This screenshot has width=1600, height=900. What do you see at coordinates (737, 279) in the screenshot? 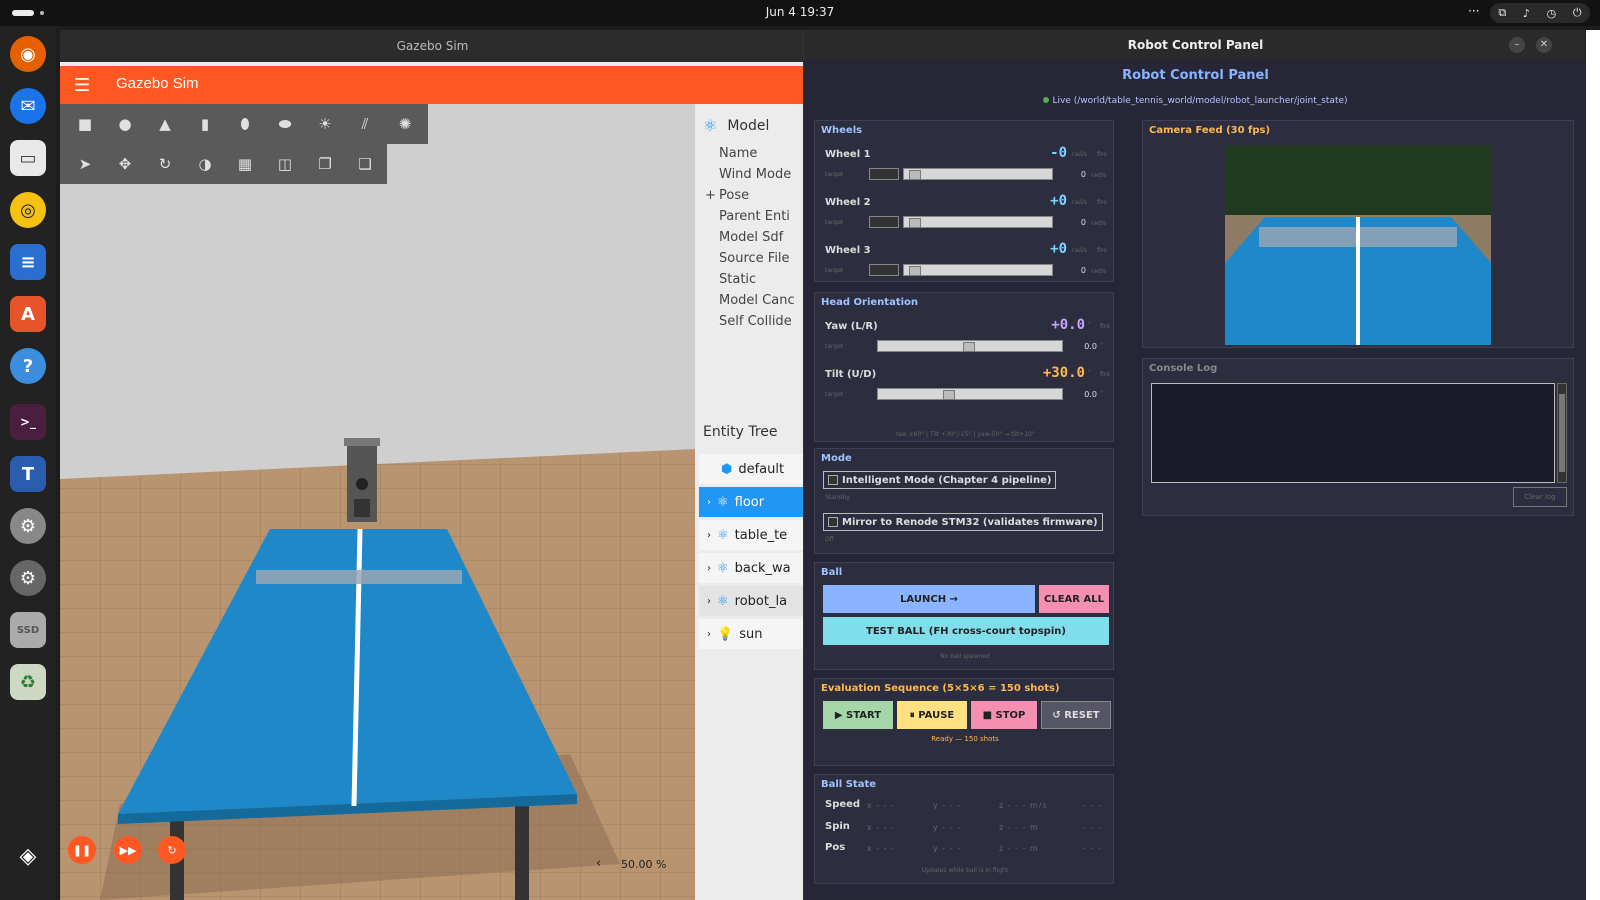
I see `component-row: Static` at bounding box center [737, 279].